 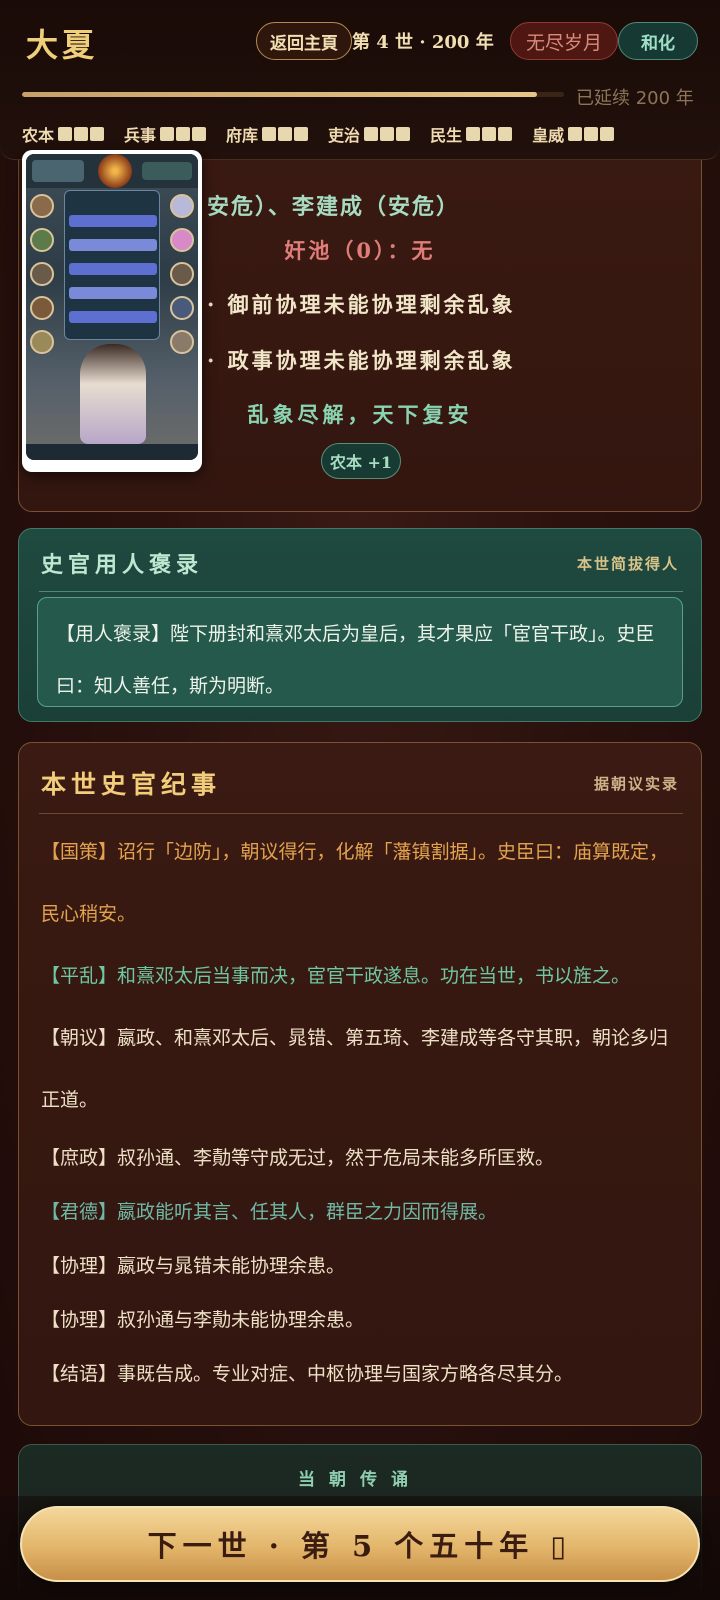 What do you see at coordinates (131, 784) in the screenshot?
I see `chronicle-title: 本世史官纪事` at bounding box center [131, 784].